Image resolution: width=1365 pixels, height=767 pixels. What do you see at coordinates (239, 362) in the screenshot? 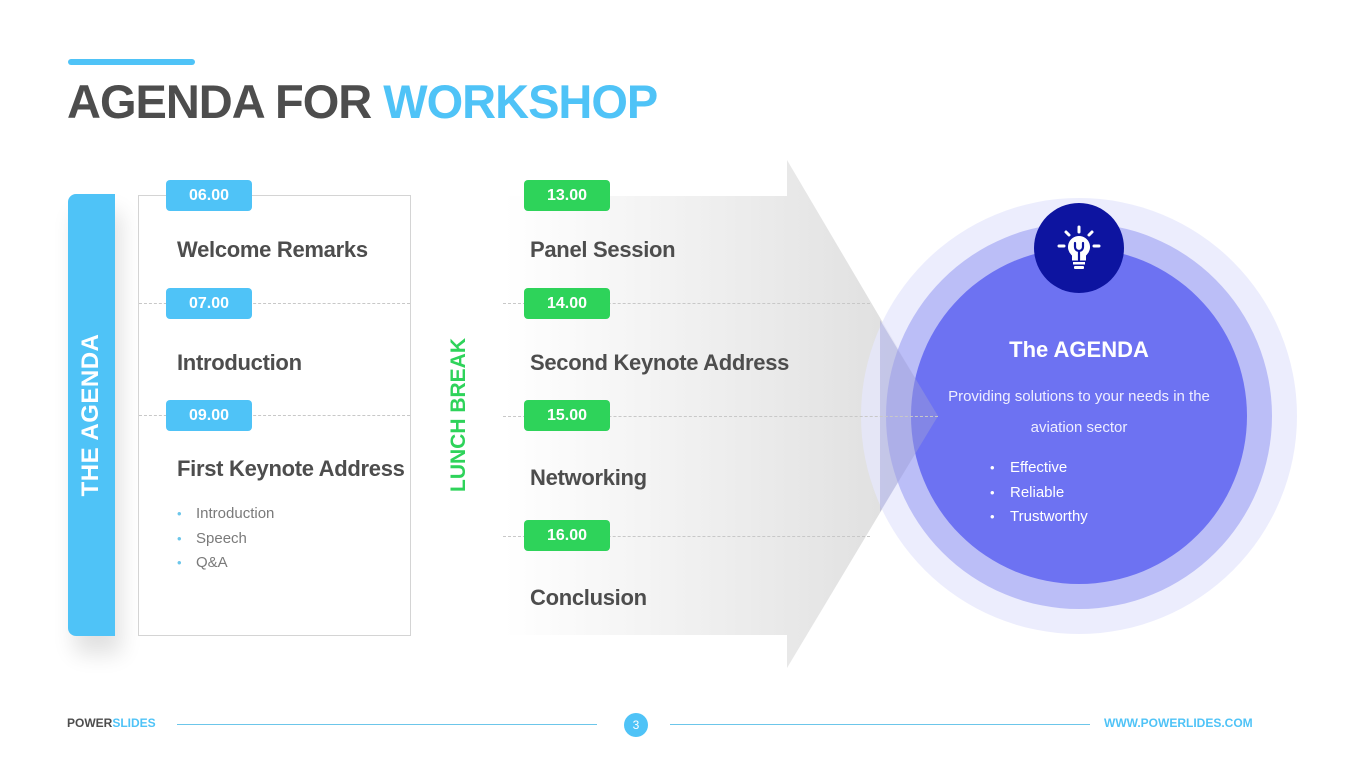
I see `agenda-item-title: Introduction` at bounding box center [239, 362].